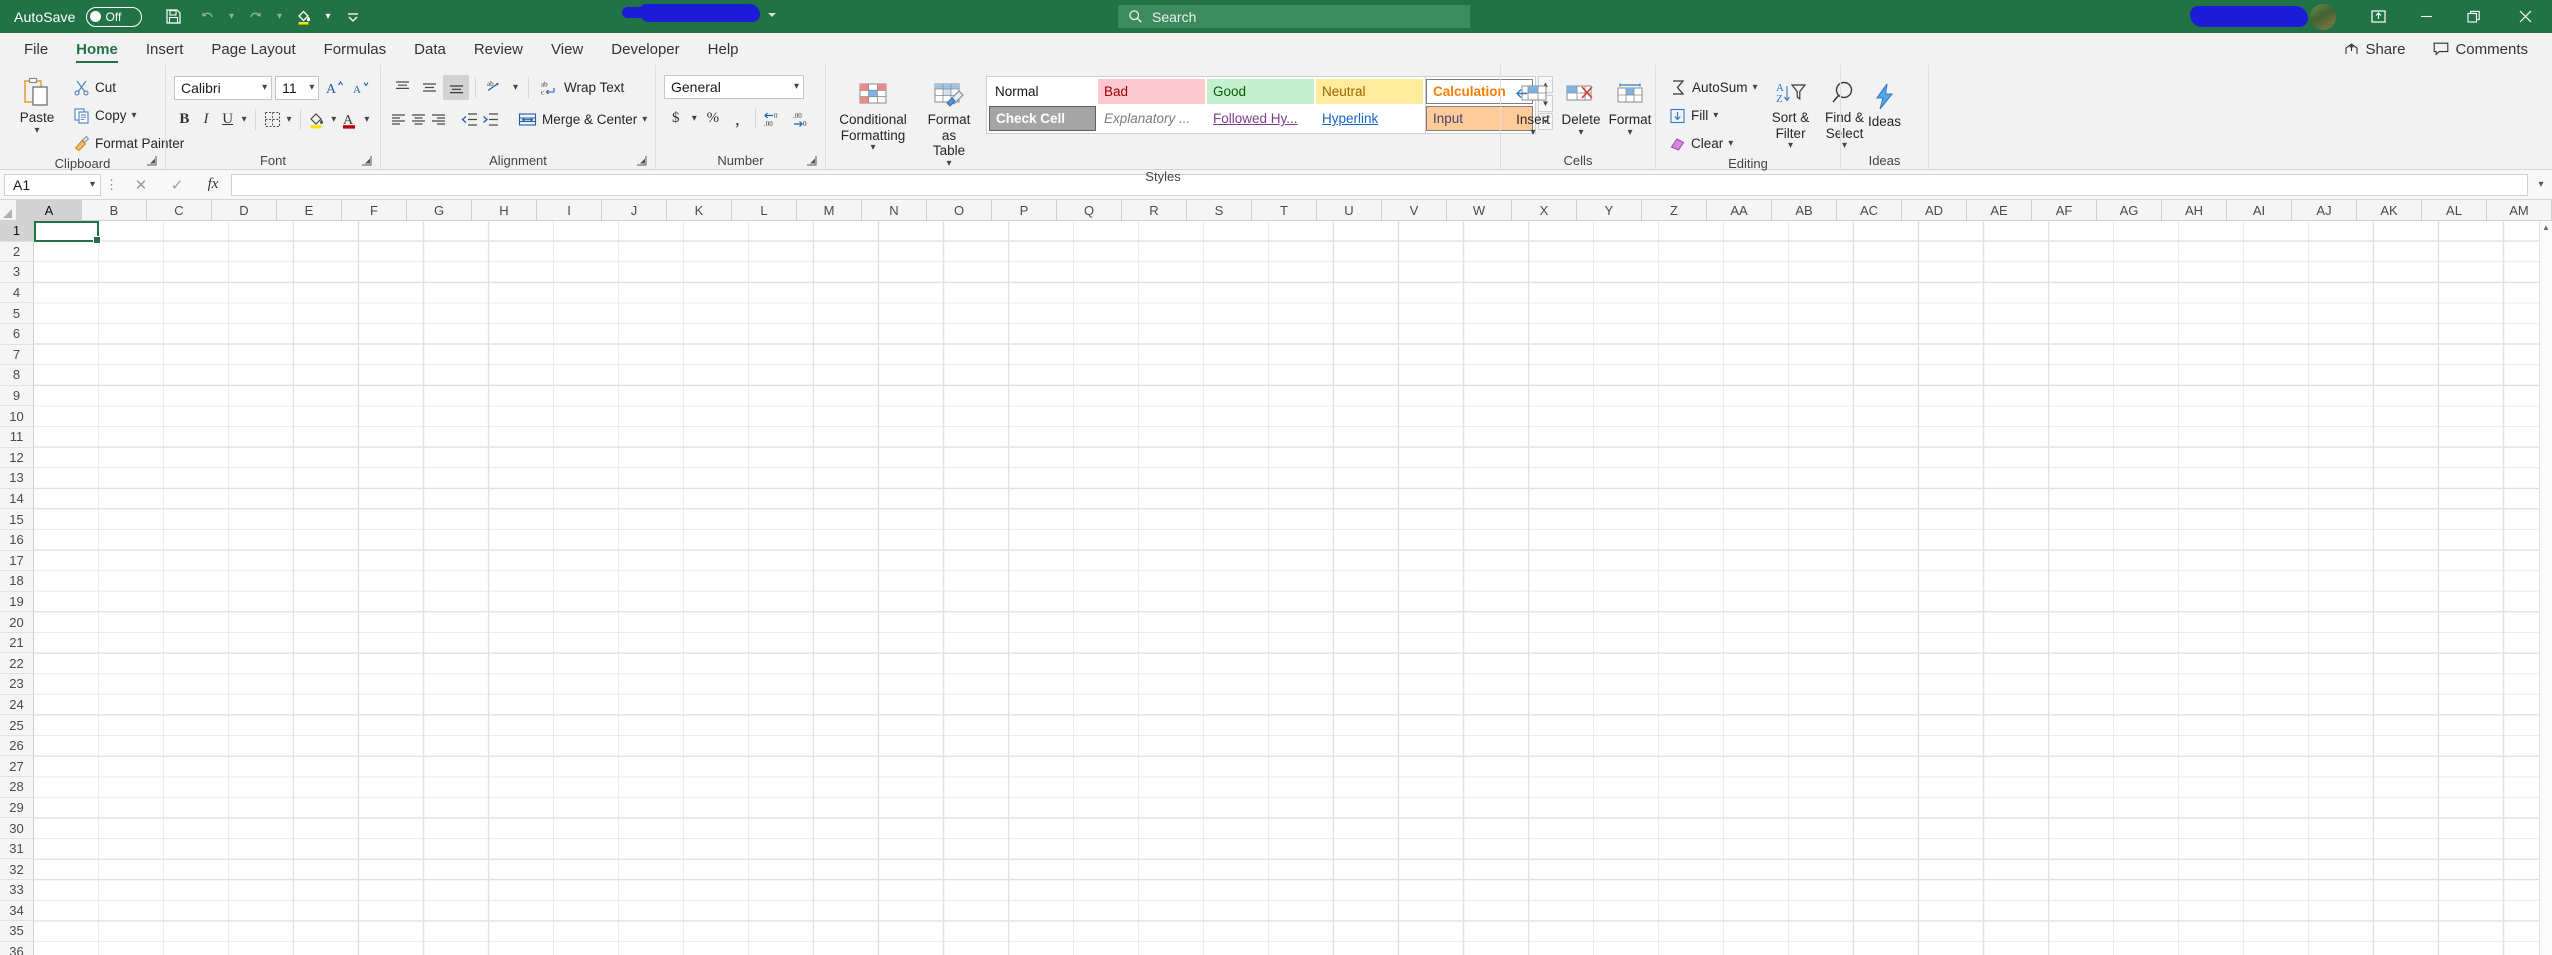 Image resolution: width=2552 pixels, height=955 pixels. I want to click on increase-indent-icon, so click(491, 119).